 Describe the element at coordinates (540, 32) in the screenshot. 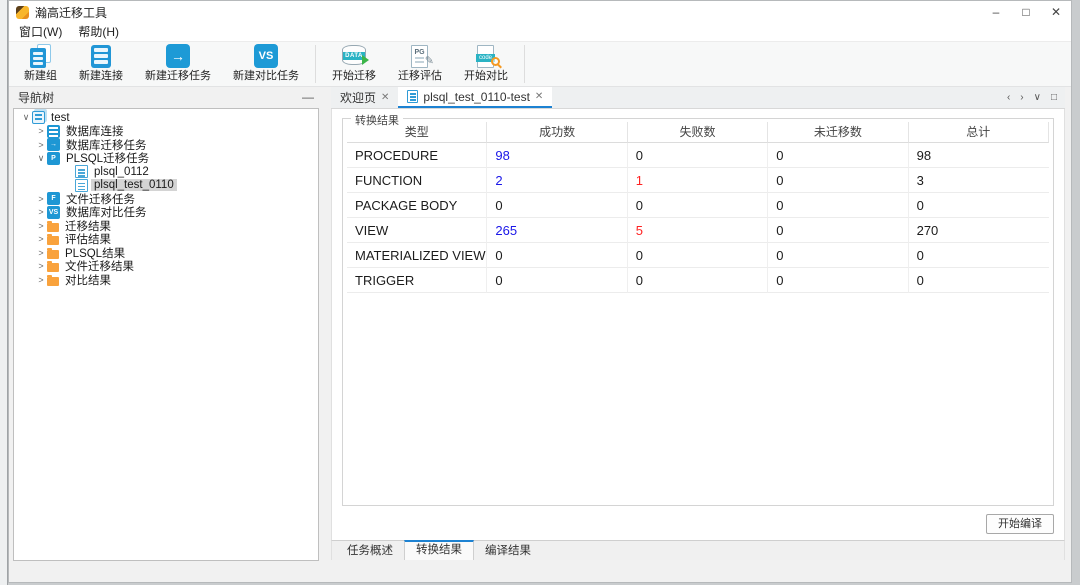

I see `menubar: 窗口(W) 帮助(H)` at that location.